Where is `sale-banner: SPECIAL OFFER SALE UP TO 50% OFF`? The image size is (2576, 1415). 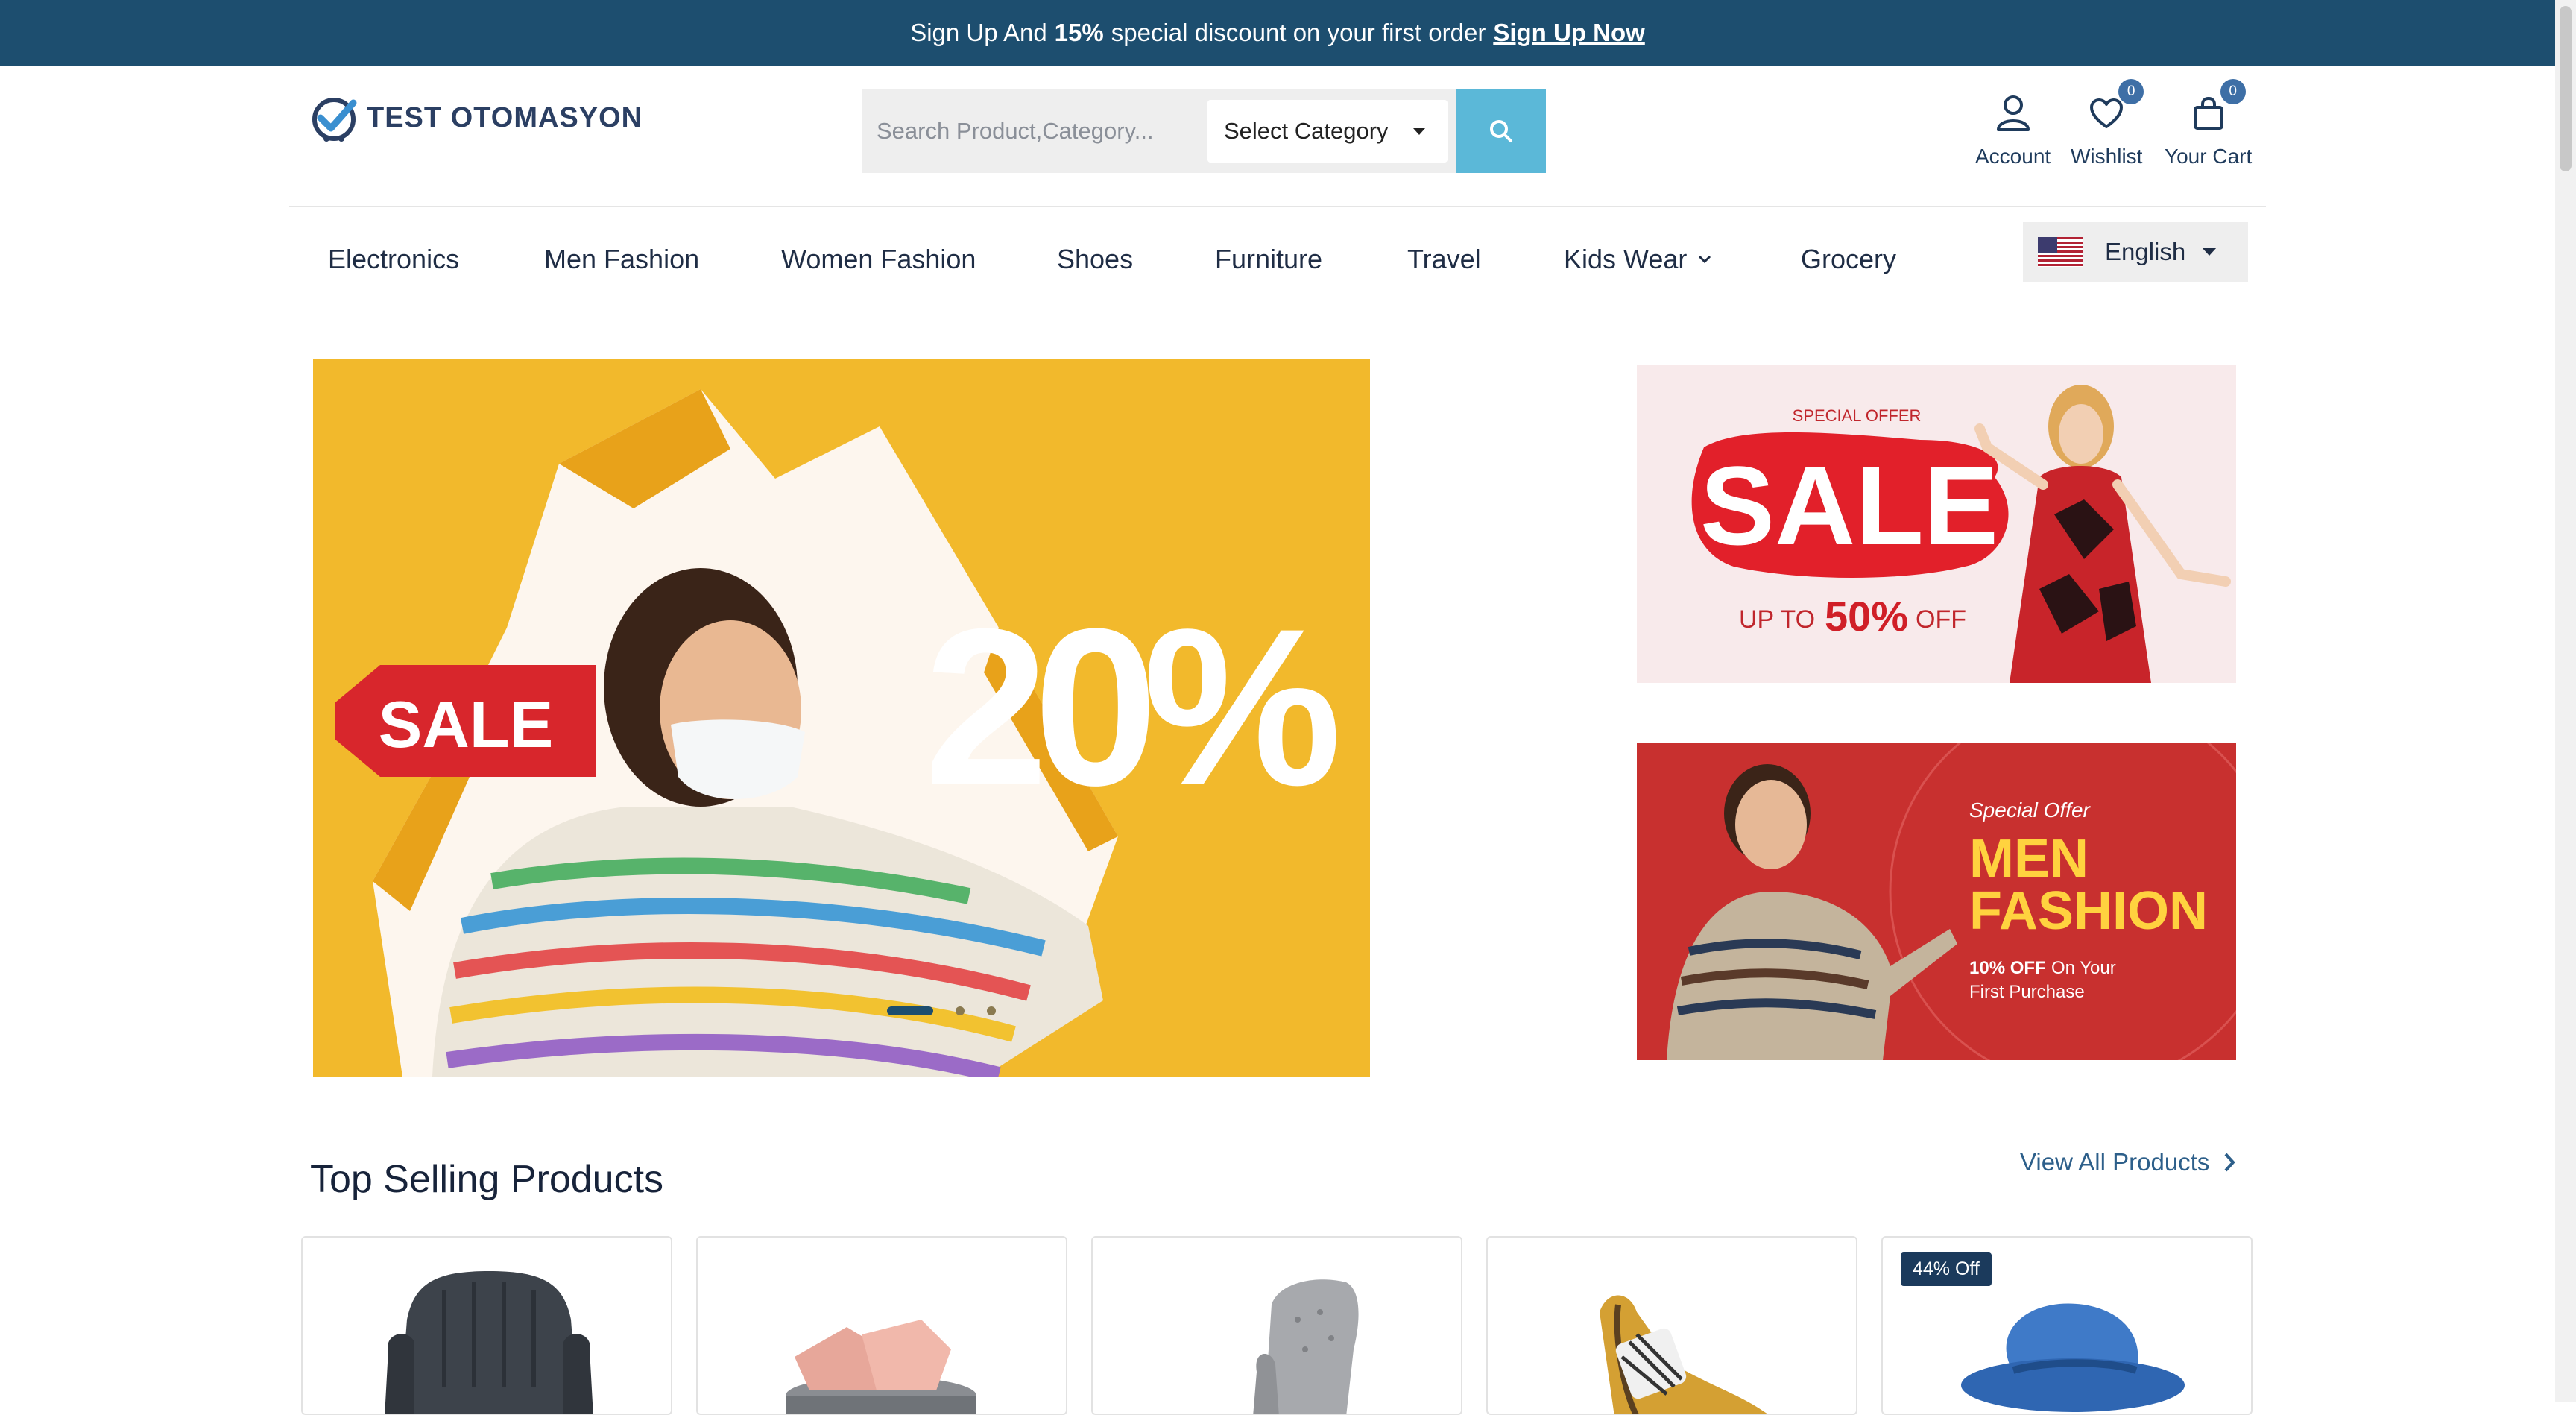 sale-banner: SPECIAL OFFER SALE UP TO 50% OFF is located at coordinates (1936, 524).